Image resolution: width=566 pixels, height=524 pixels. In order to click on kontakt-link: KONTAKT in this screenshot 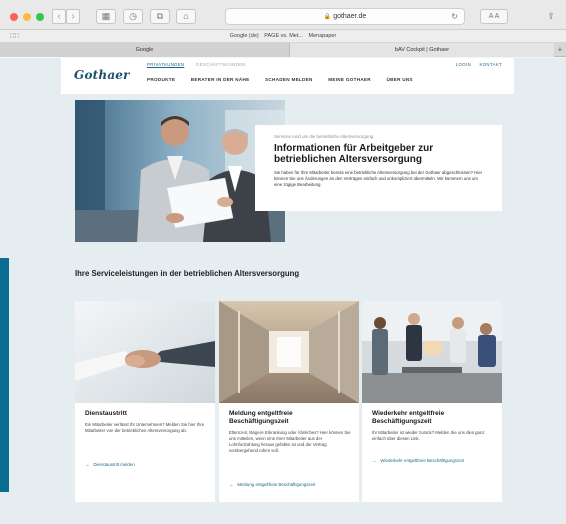, I will do `click(490, 64)`.